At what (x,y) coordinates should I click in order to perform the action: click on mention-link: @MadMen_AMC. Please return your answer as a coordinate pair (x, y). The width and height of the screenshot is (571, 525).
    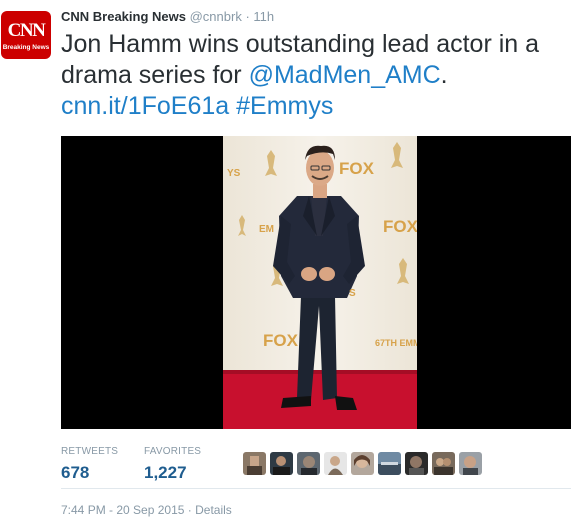
    Looking at the image, I should click on (345, 75).